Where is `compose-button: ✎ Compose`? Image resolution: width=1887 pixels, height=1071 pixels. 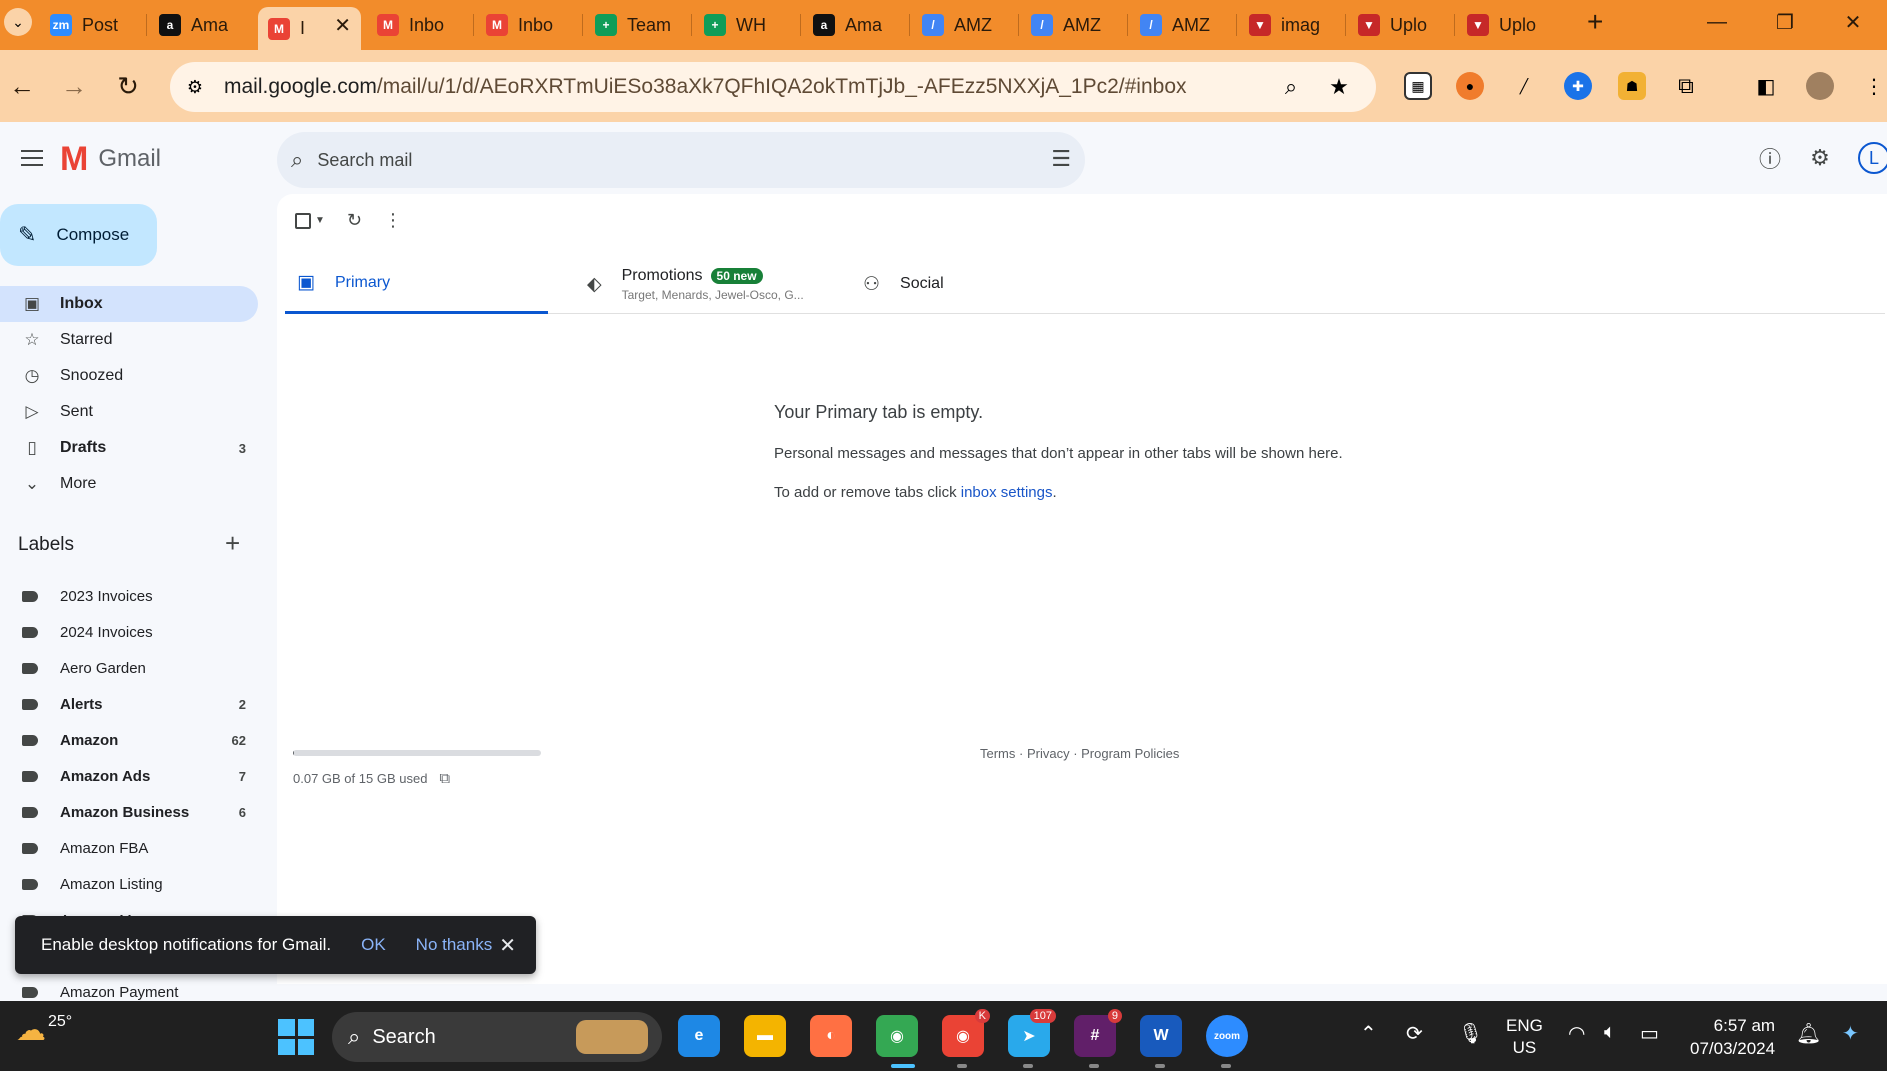
compose-button: ✎ Compose is located at coordinates (78, 235).